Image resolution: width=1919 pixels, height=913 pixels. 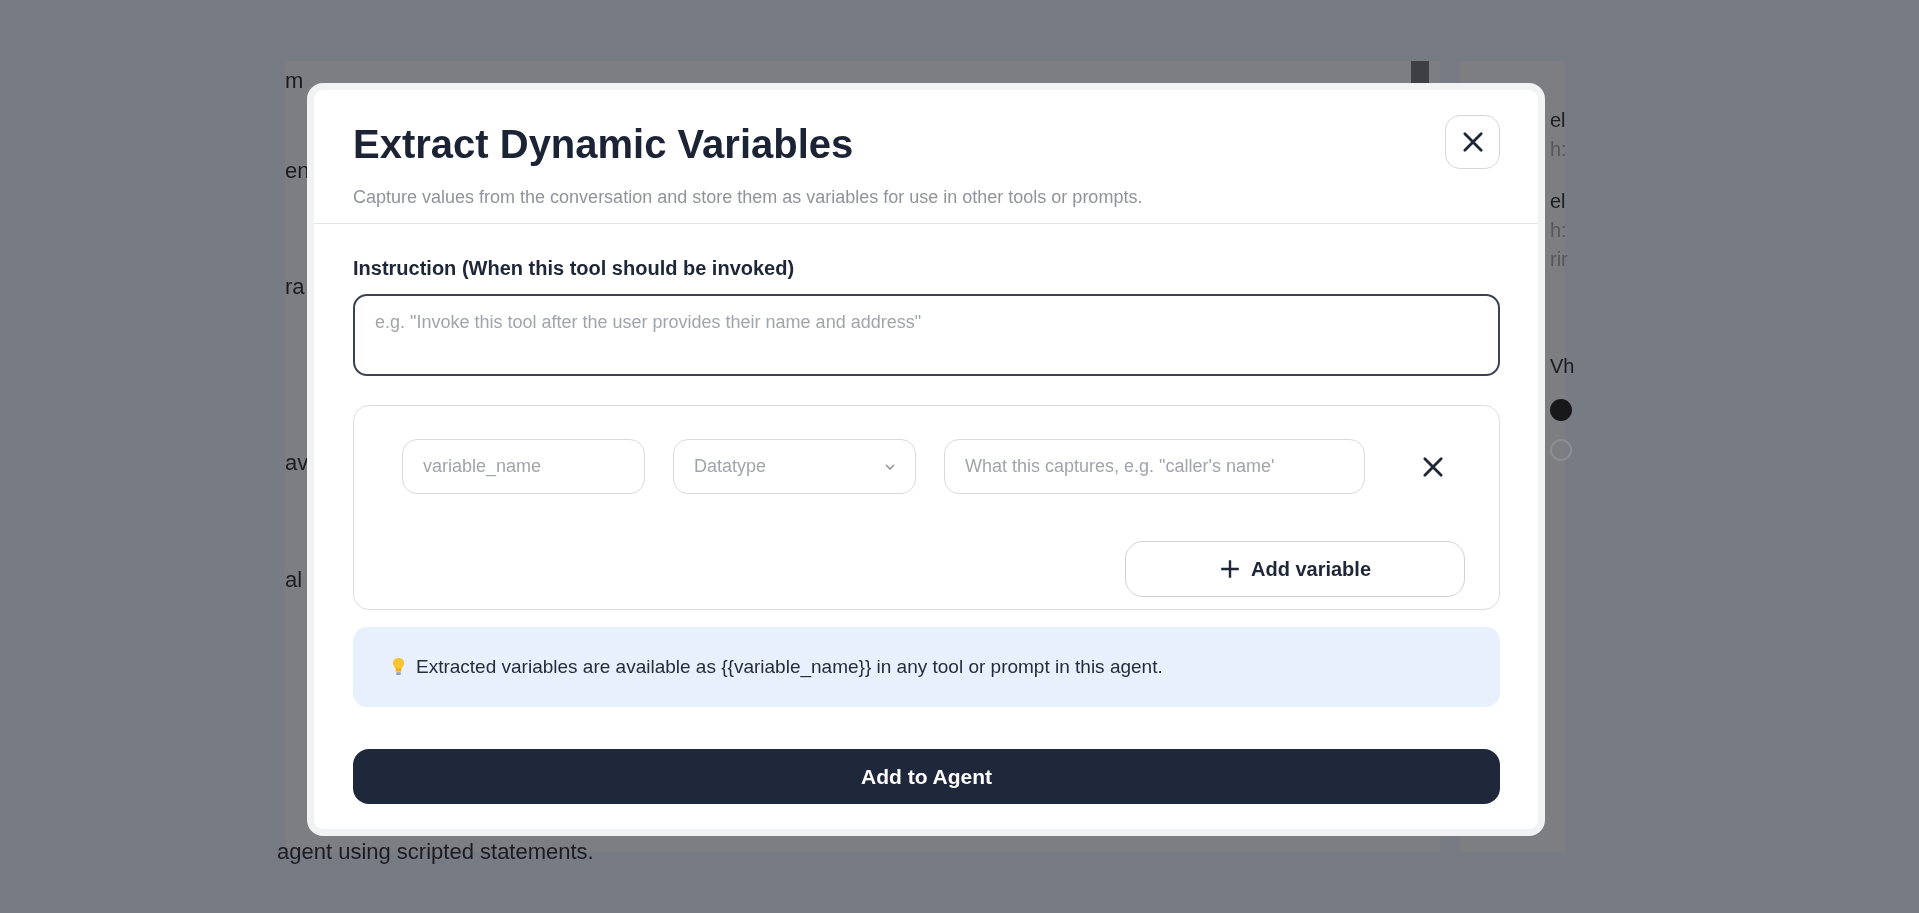 I want to click on add-variable-button: Add variable, so click(x=1295, y=569).